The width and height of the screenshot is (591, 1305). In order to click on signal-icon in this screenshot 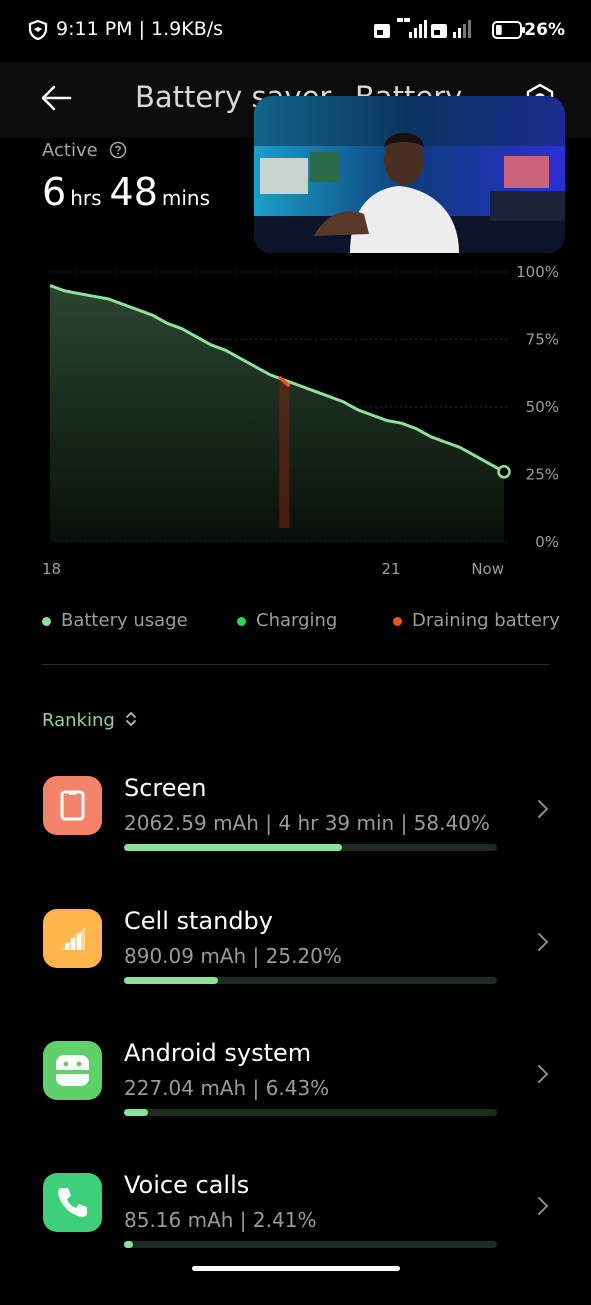, I will do `click(72, 938)`.